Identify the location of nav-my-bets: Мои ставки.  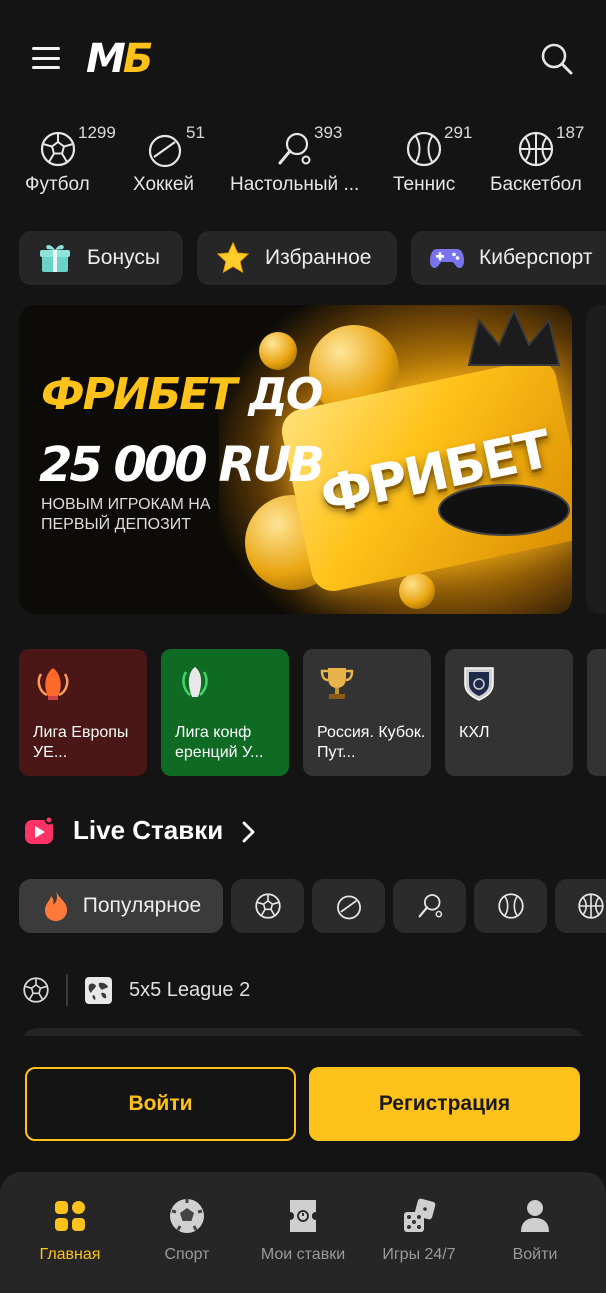
(303, 1232).